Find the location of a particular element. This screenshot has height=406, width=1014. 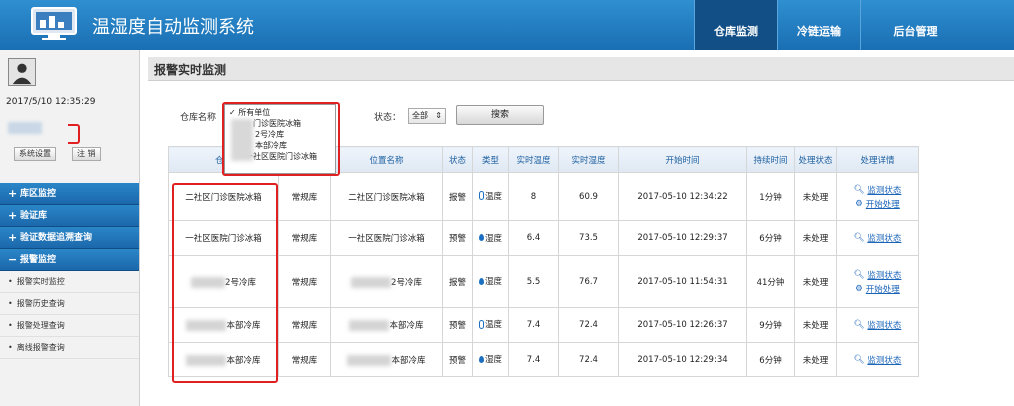

app-title: 温湿度自动监测系统 is located at coordinates (173, 27).